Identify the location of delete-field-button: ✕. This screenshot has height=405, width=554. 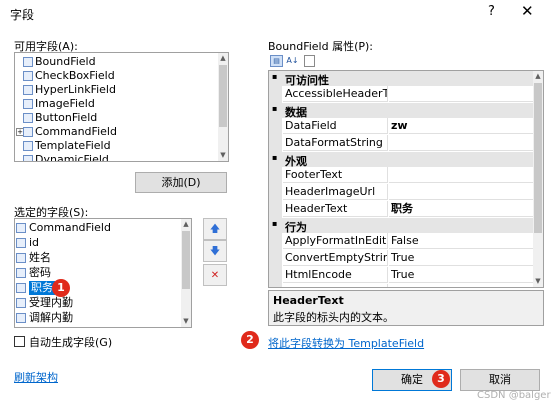
(215, 275).